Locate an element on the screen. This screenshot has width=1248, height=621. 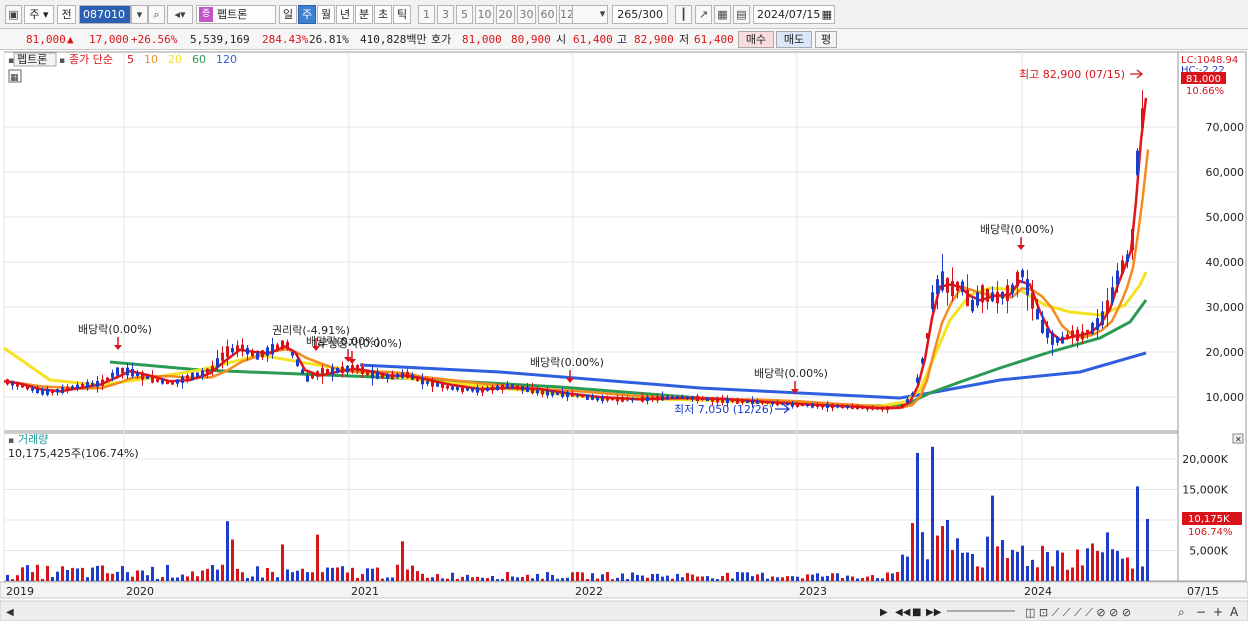
draw-tools-icons: ◫ ⊡ ⟋ ⟋ ⟋ ⟋ ⊘ ⊘ ⊘ is located at coordinates (1078, 612).